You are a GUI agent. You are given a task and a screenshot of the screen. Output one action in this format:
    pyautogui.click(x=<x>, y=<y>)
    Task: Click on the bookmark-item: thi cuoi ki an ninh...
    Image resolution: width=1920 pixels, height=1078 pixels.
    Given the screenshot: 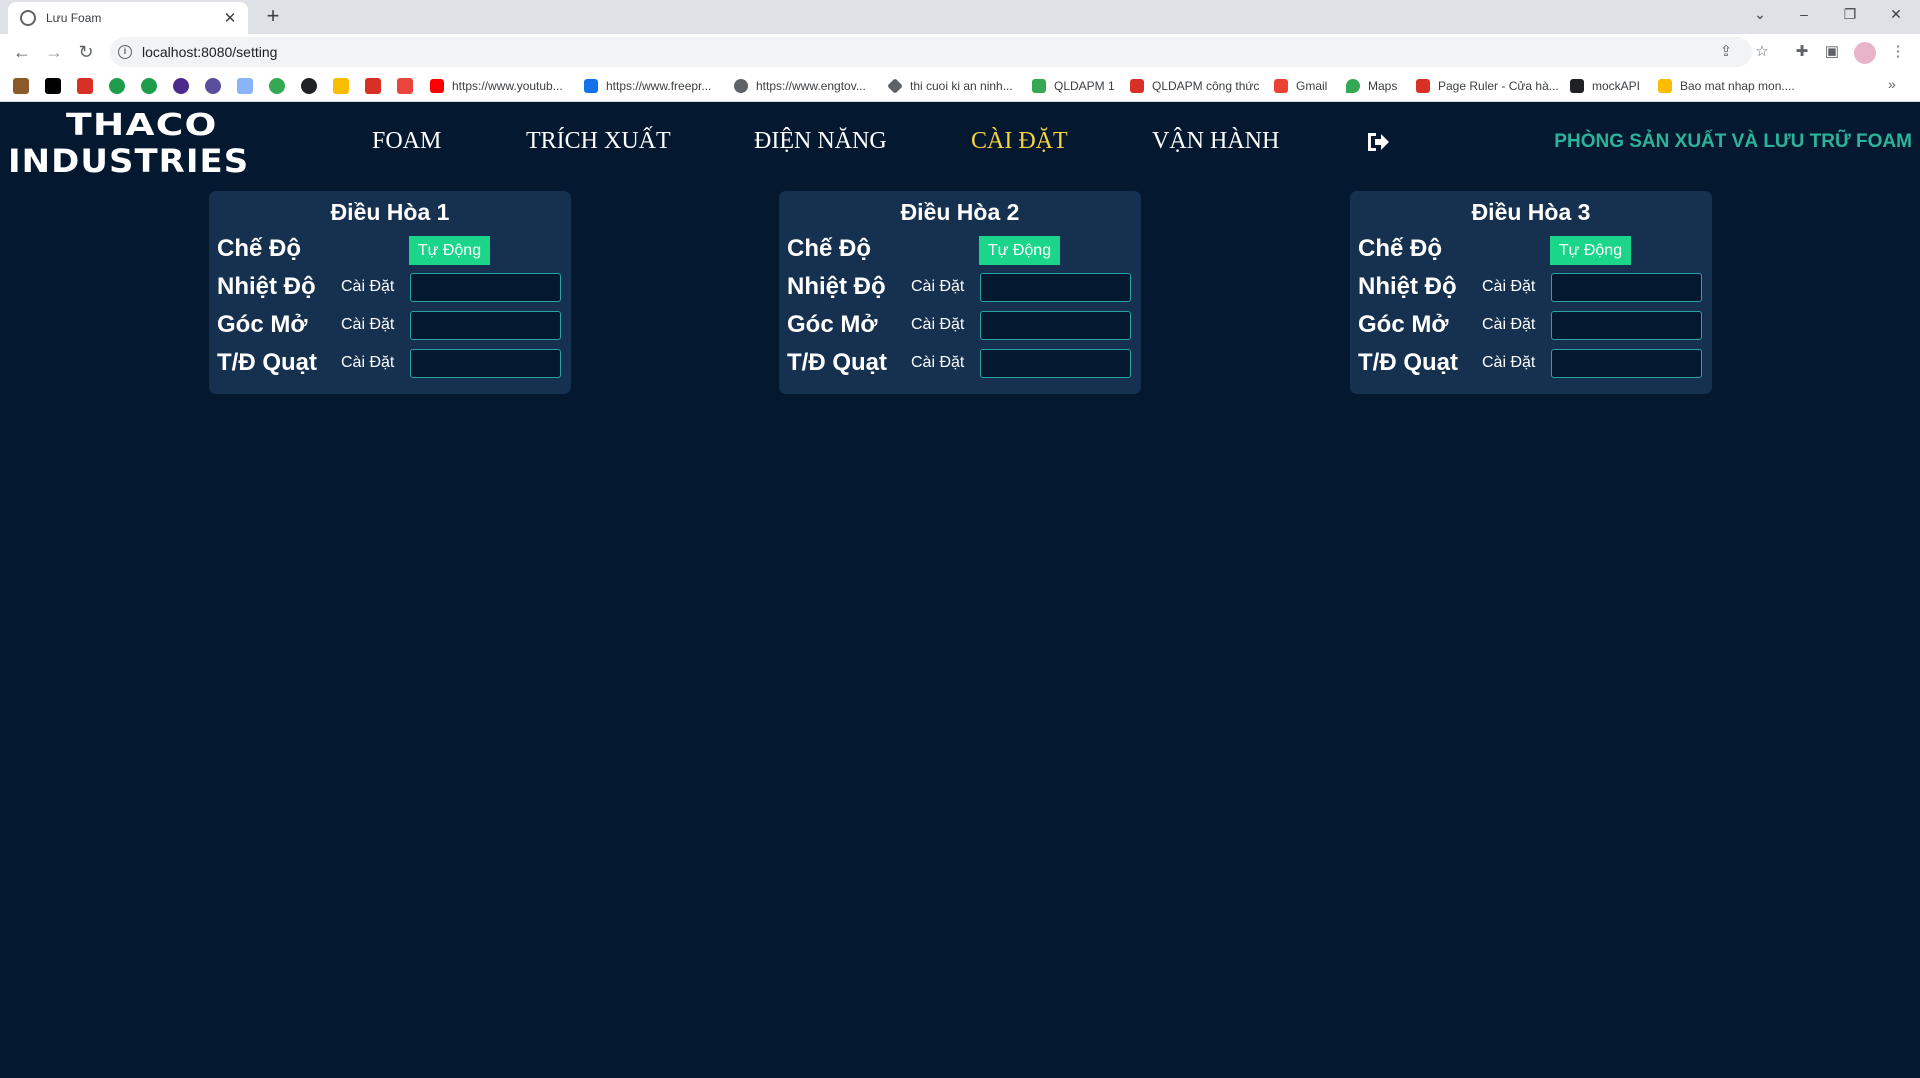 What is the action you would take?
    pyautogui.click(x=950, y=86)
    